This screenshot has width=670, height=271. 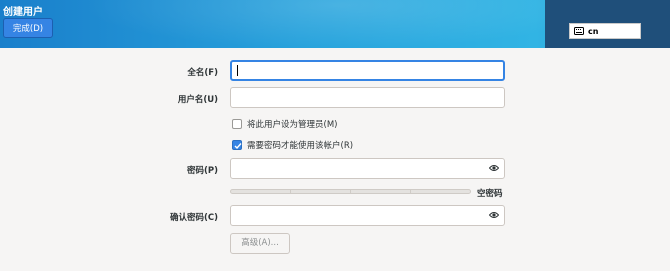 I want to click on keyboard-layout-label: cn, so click(x=593, y=31).